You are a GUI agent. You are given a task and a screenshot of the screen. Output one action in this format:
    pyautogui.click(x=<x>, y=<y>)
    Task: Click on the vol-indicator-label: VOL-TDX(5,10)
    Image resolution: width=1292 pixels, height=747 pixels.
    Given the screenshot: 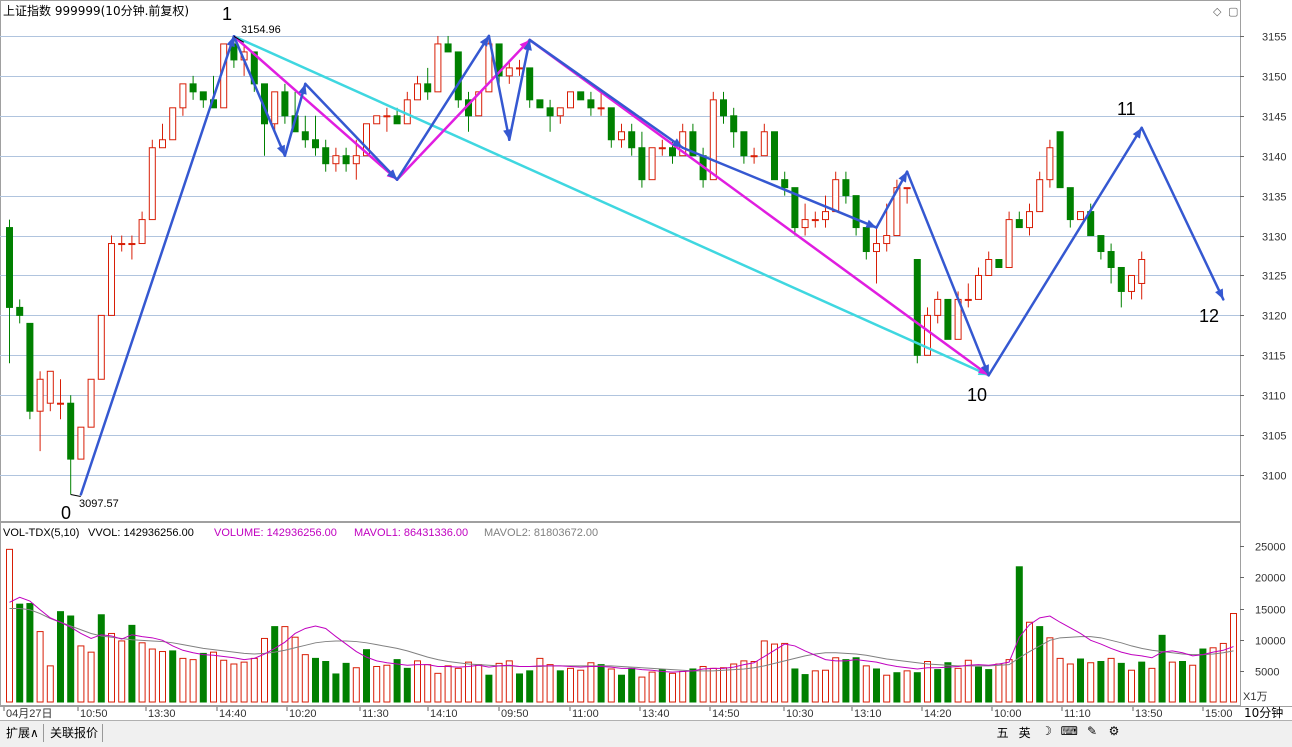 What is the action you would take?
    pyautogui.click(x=41, y=533)
    